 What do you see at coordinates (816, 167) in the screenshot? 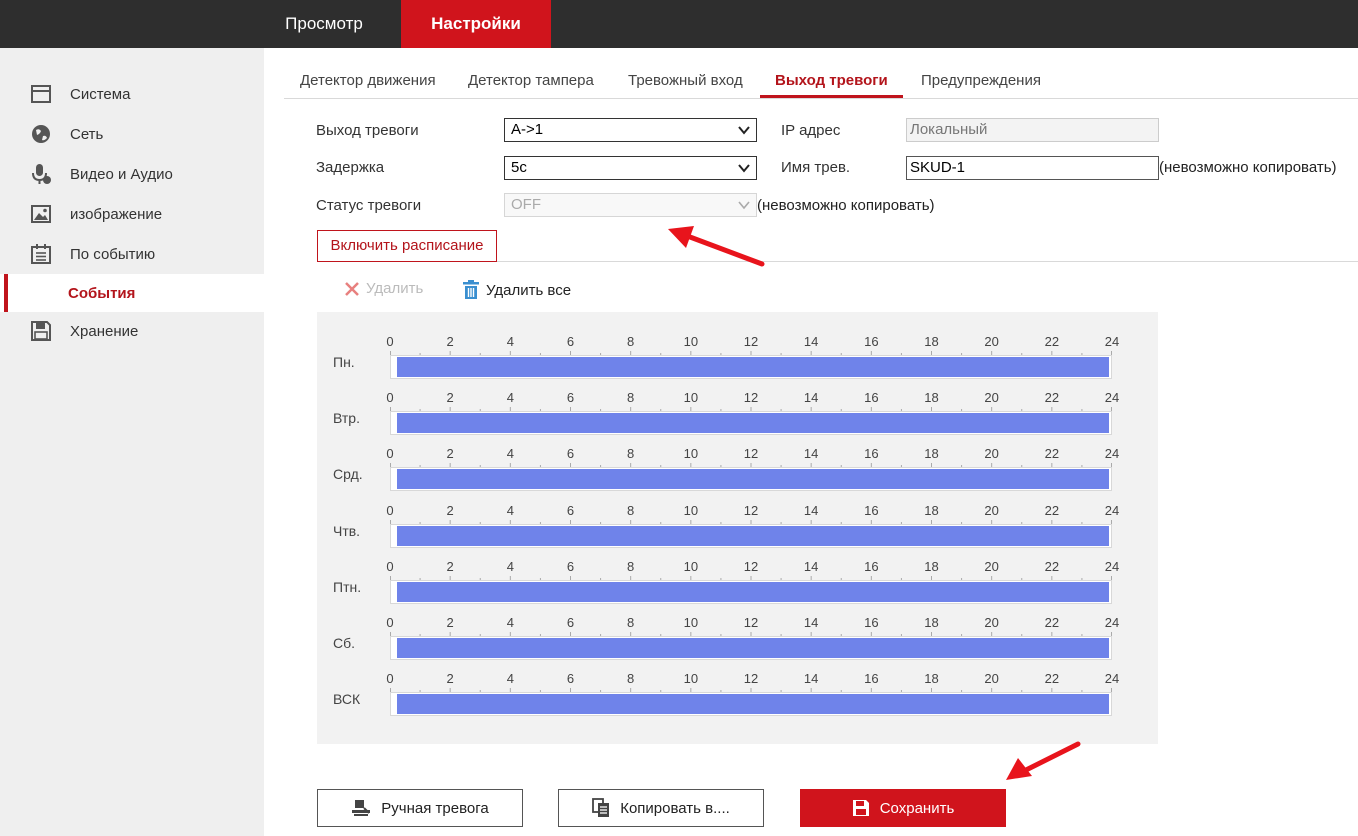
I see `name-label: Имя трев.` at bounding box center [816, 167].